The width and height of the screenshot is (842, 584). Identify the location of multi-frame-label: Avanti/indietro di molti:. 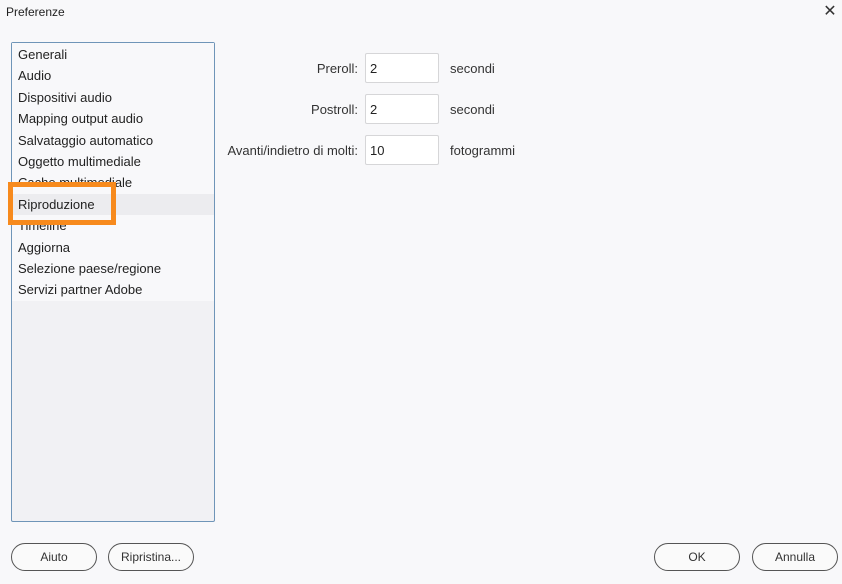
(292, 150).